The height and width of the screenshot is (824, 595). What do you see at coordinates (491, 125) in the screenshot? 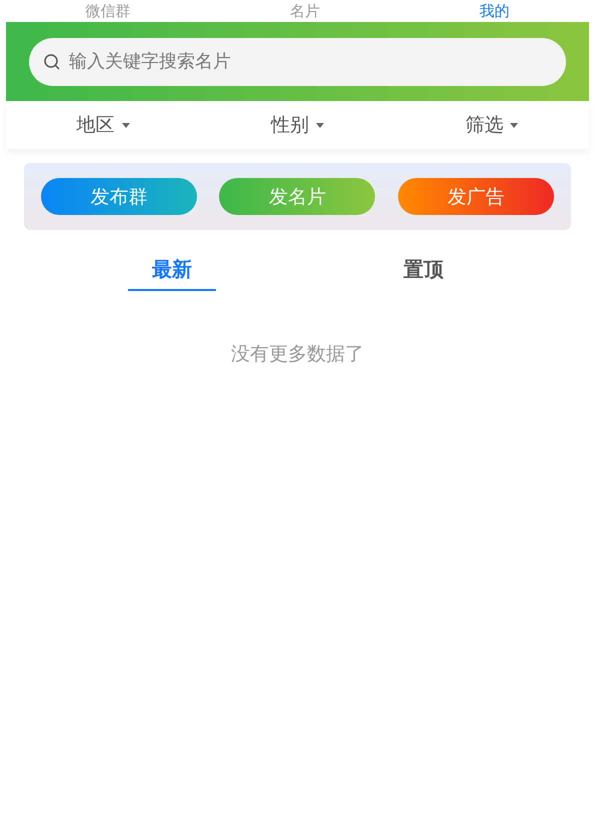
I see `filter-dropdown: 筛选` at bounding box center [491, 125].